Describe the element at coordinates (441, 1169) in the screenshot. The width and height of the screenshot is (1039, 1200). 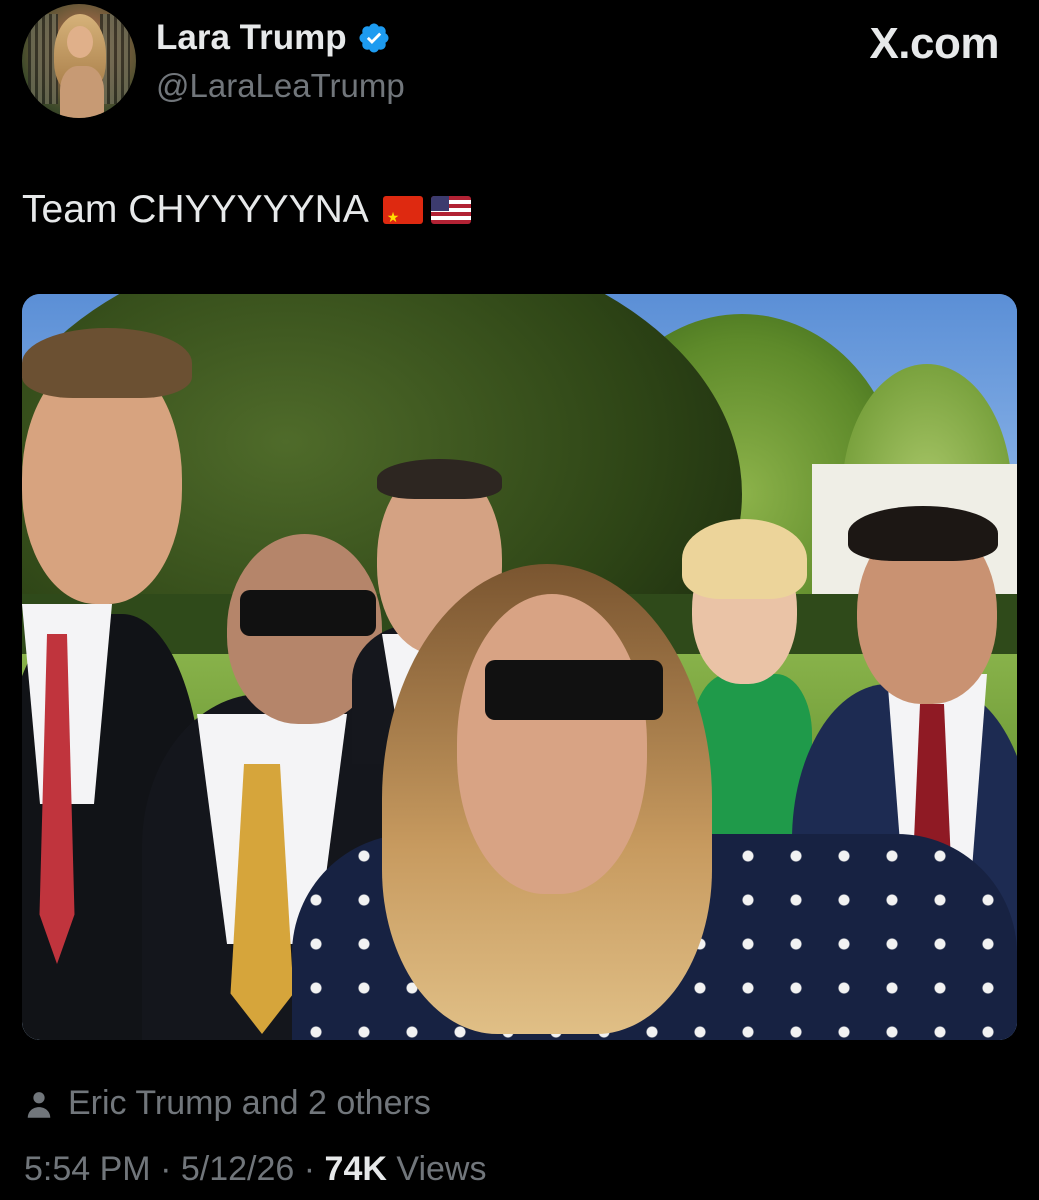
I see `views-label: Views` at that location.